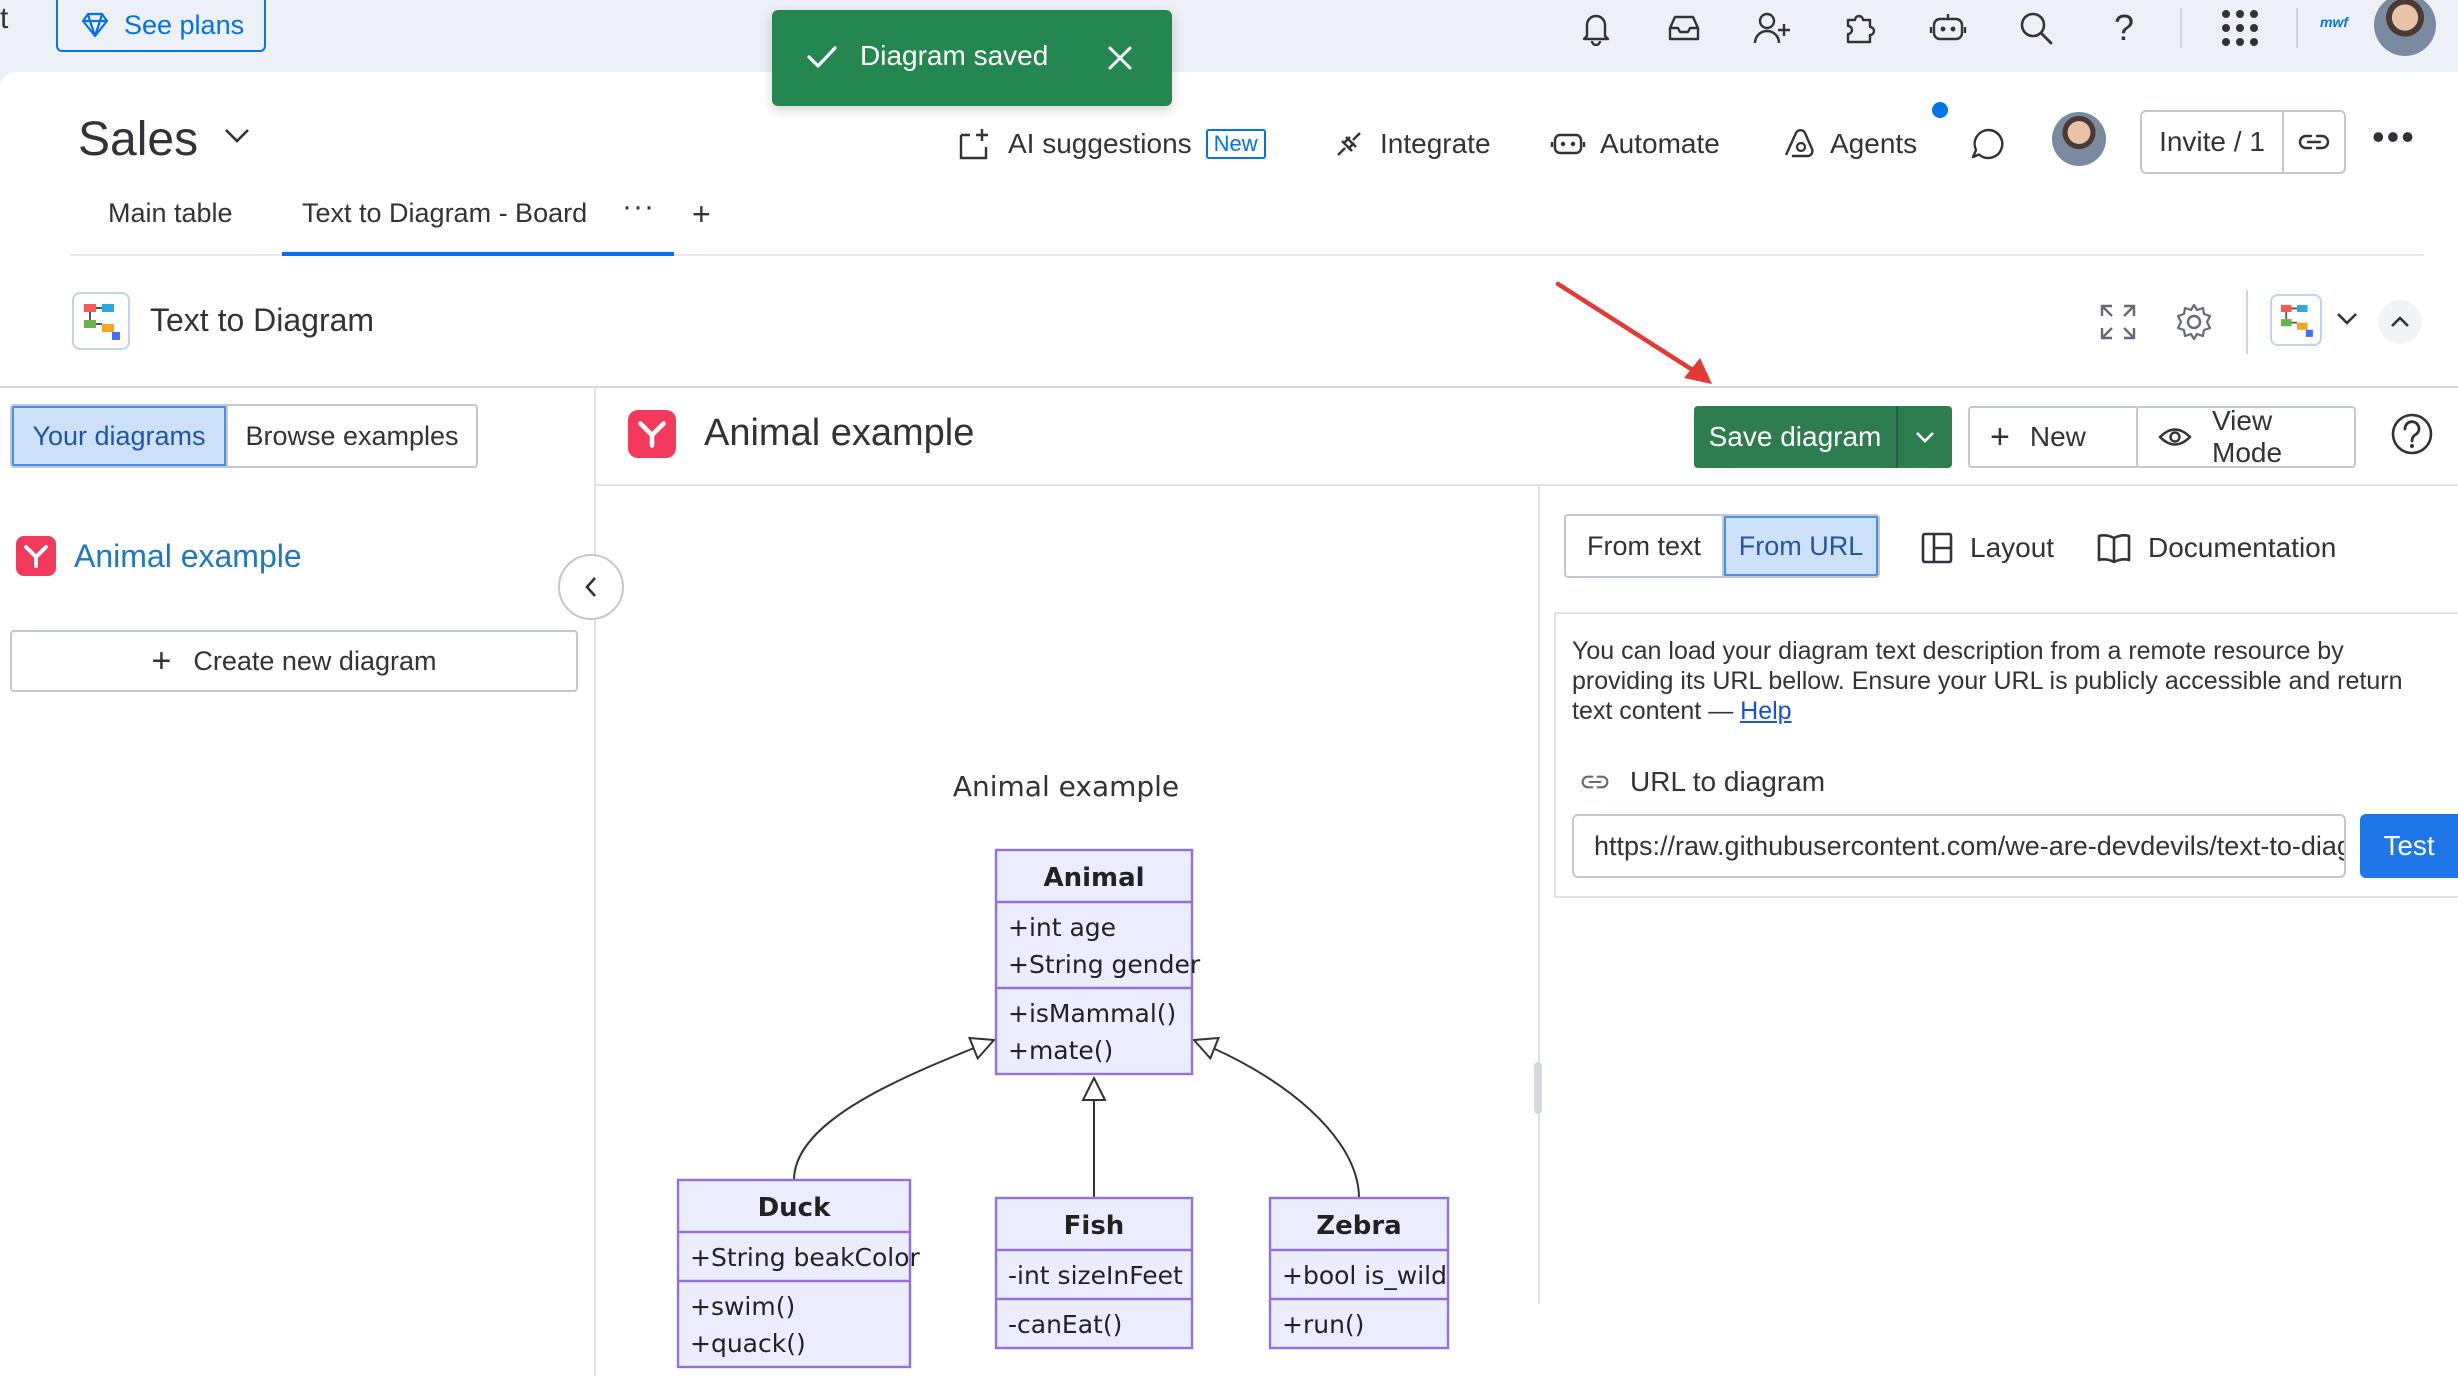  What do you see at coordinates (2079, 139) in the screenshot?
I see `board-member-avatar` at bounding box center [2079, 139].